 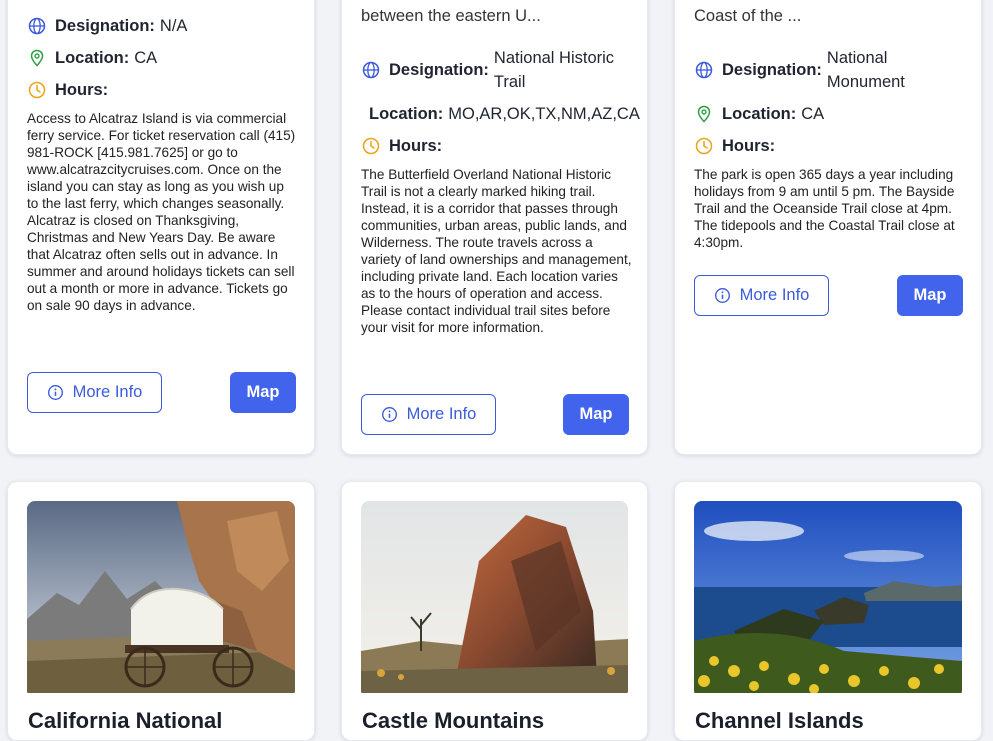 What do you see at coordinates (554, 70) in the screenshot?
I see `designation-value: National Historic Trail` at bounding box center [554, 70].